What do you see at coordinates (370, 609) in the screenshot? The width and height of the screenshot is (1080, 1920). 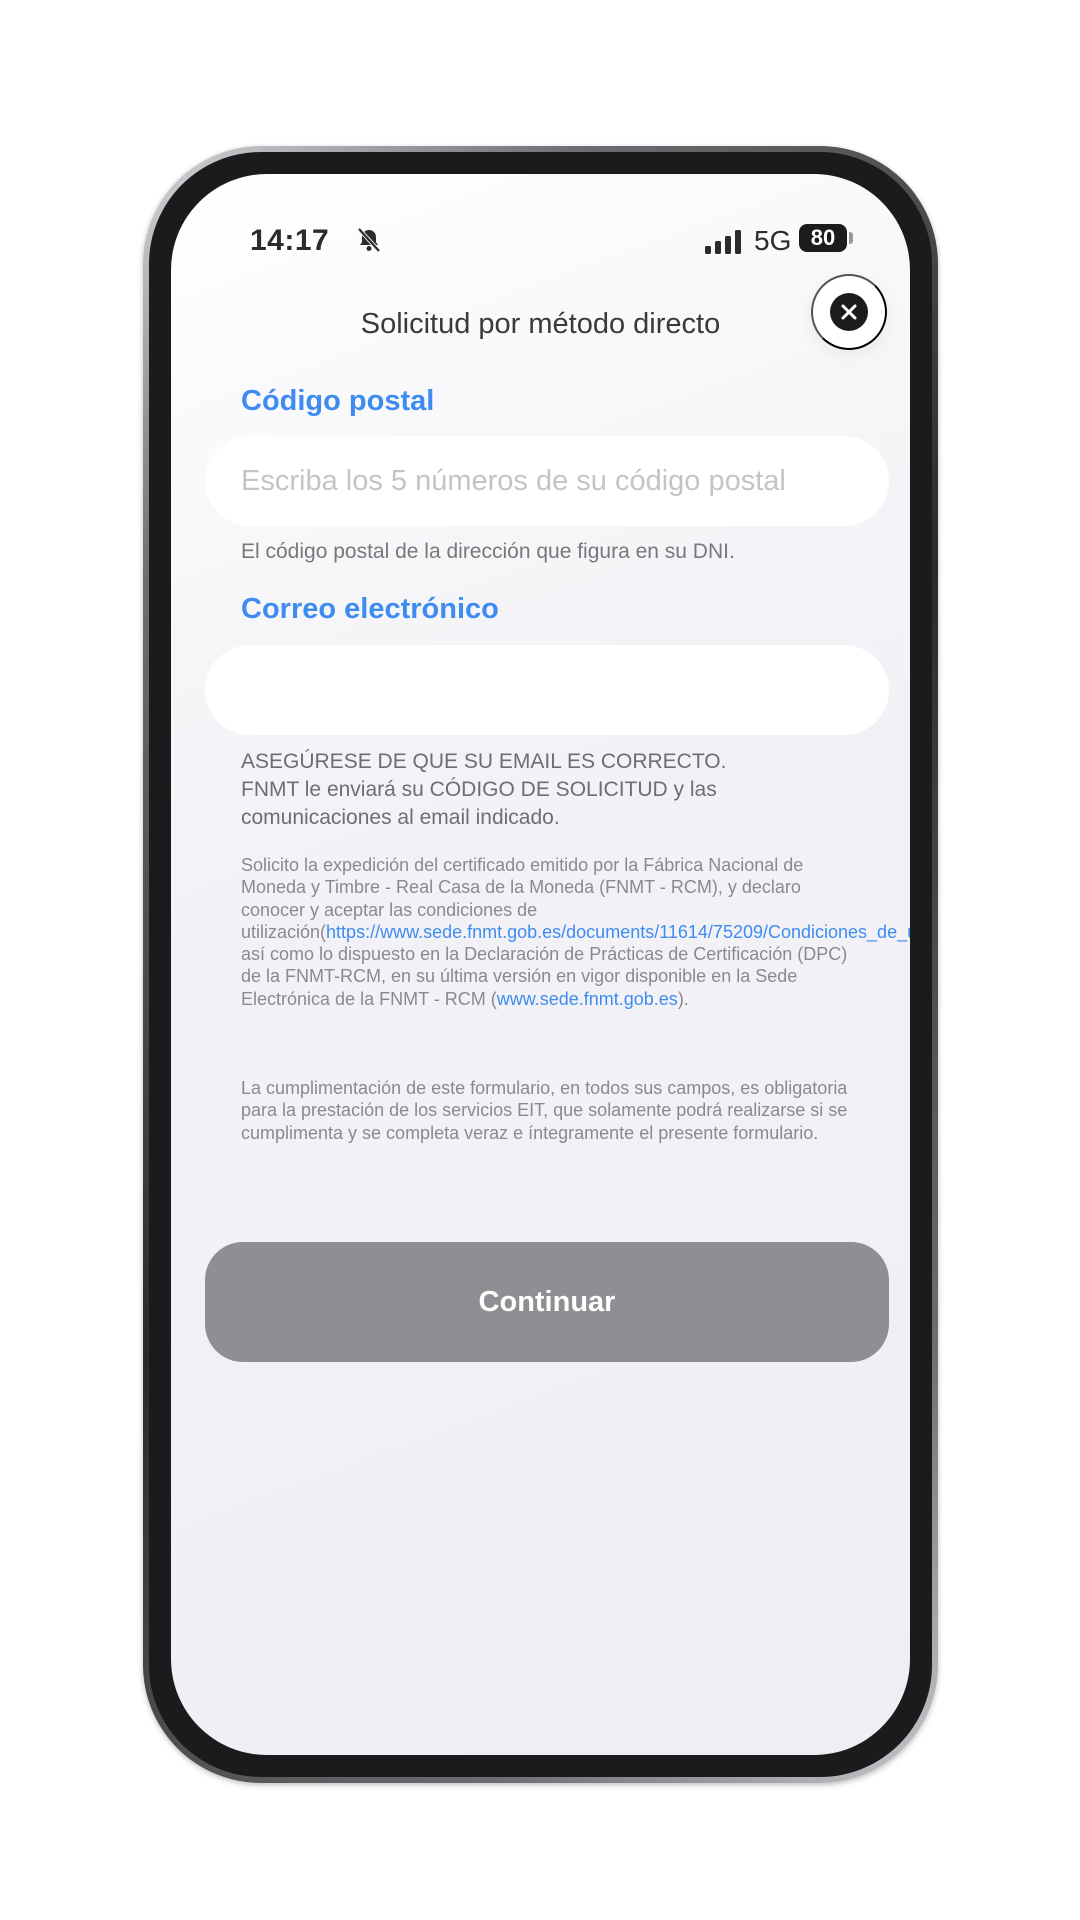 I see `email-label: Correo electrónico` at bounding box center [370, 609].